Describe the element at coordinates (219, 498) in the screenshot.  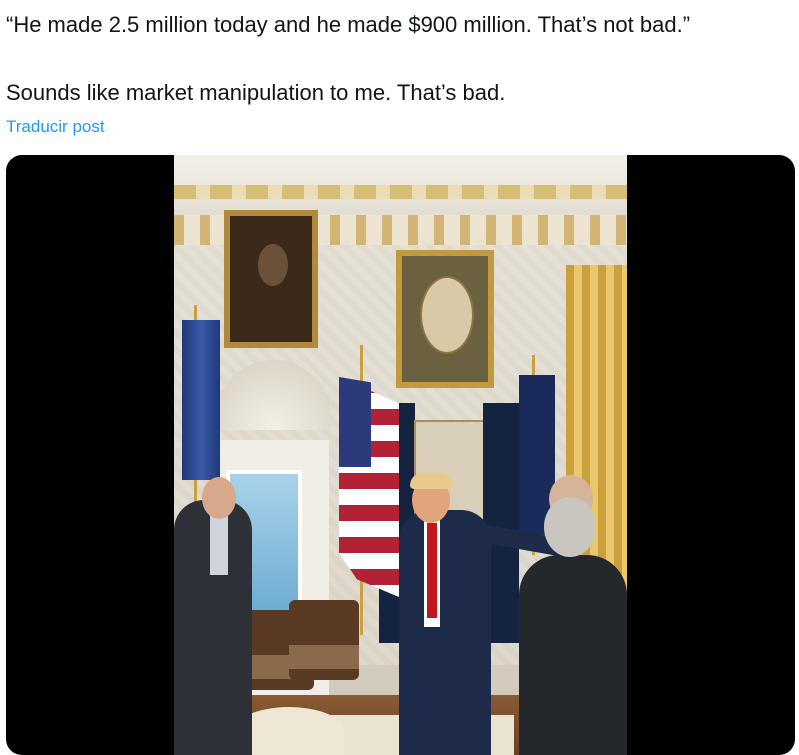
I see `man-left-head` at that location.